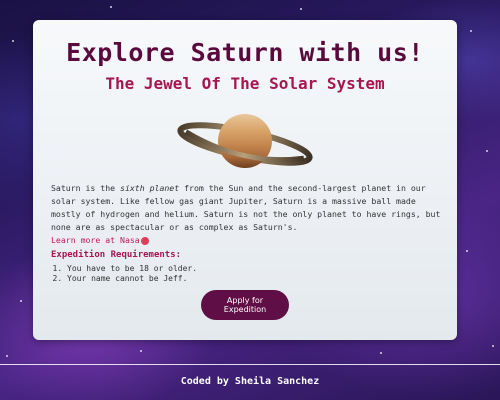 The height and width of the screenshot is (400, 500). Describe the element at coordinates (245, 52) in the screenshot. I see `page-title: Explore Saturn with us!` at that location.